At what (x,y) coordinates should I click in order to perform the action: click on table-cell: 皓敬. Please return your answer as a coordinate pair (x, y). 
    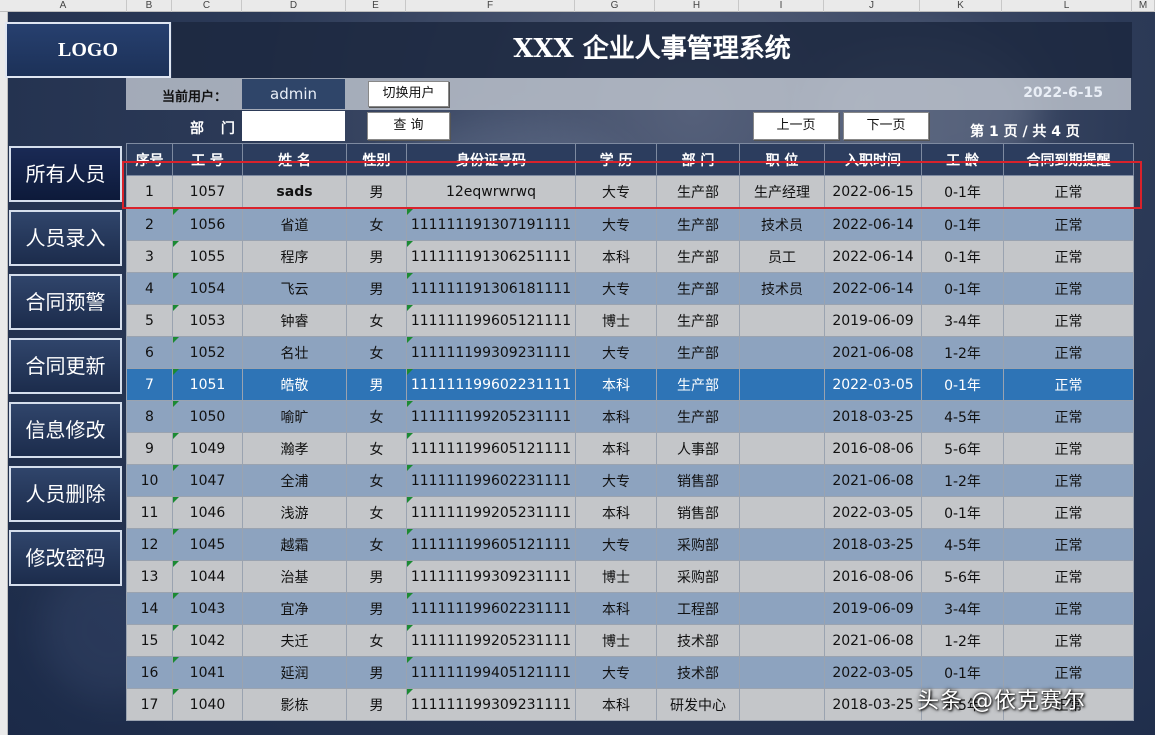
    Looking at the image, I should click on (294, 384).